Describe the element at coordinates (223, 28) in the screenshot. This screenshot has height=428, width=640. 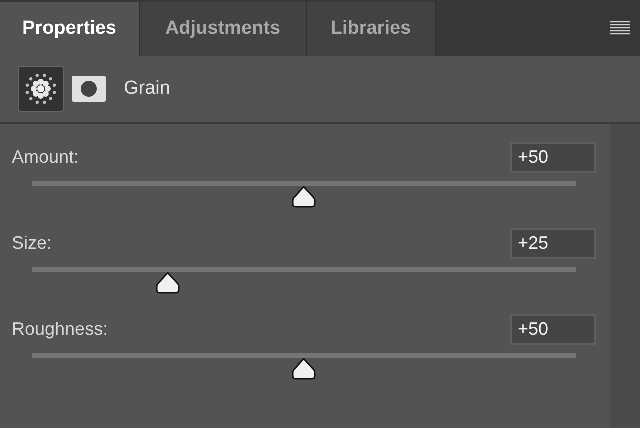
I see `panel-tab: Adjustments` at that location.